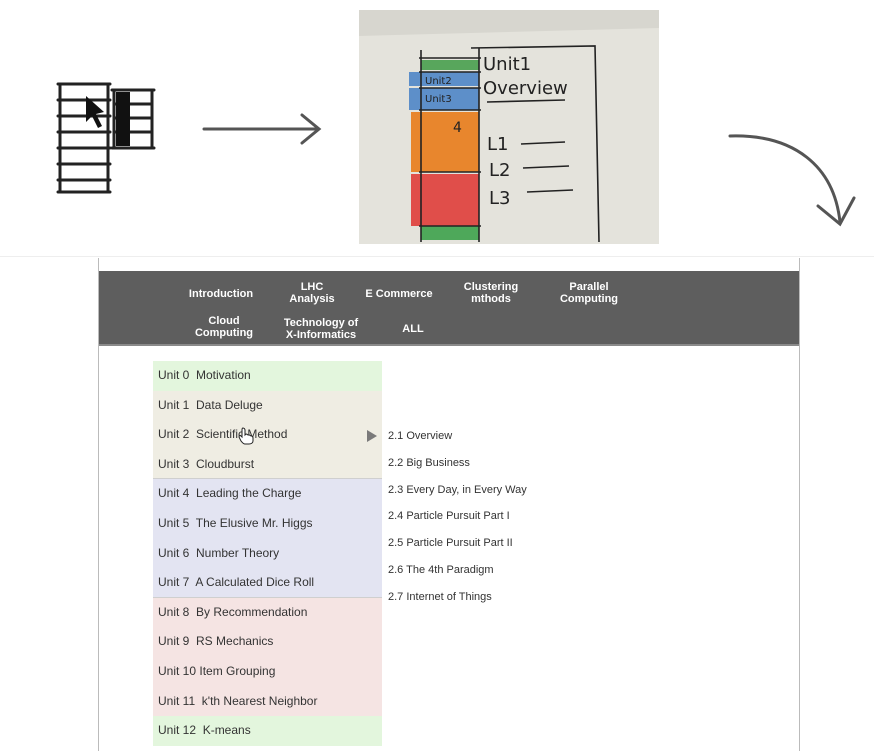 The height and width of the screenshot is (751, 874). What do you see at coordinates (267, 583) in the screenshot?
I see `unit-item-7: Unit 7 A Calculated Dice Roll` at bounding box center [267, 583].